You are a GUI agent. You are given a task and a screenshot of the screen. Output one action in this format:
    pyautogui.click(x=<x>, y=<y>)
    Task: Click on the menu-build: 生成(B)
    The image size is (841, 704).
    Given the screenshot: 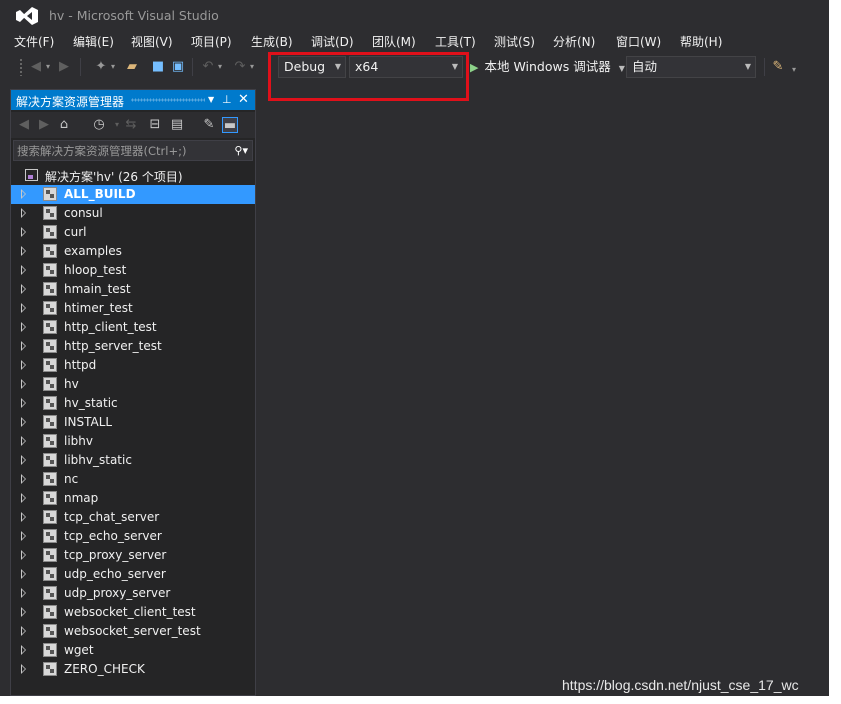 What is the action you would take?
    pyautogui.click(x=272, y=41)
    